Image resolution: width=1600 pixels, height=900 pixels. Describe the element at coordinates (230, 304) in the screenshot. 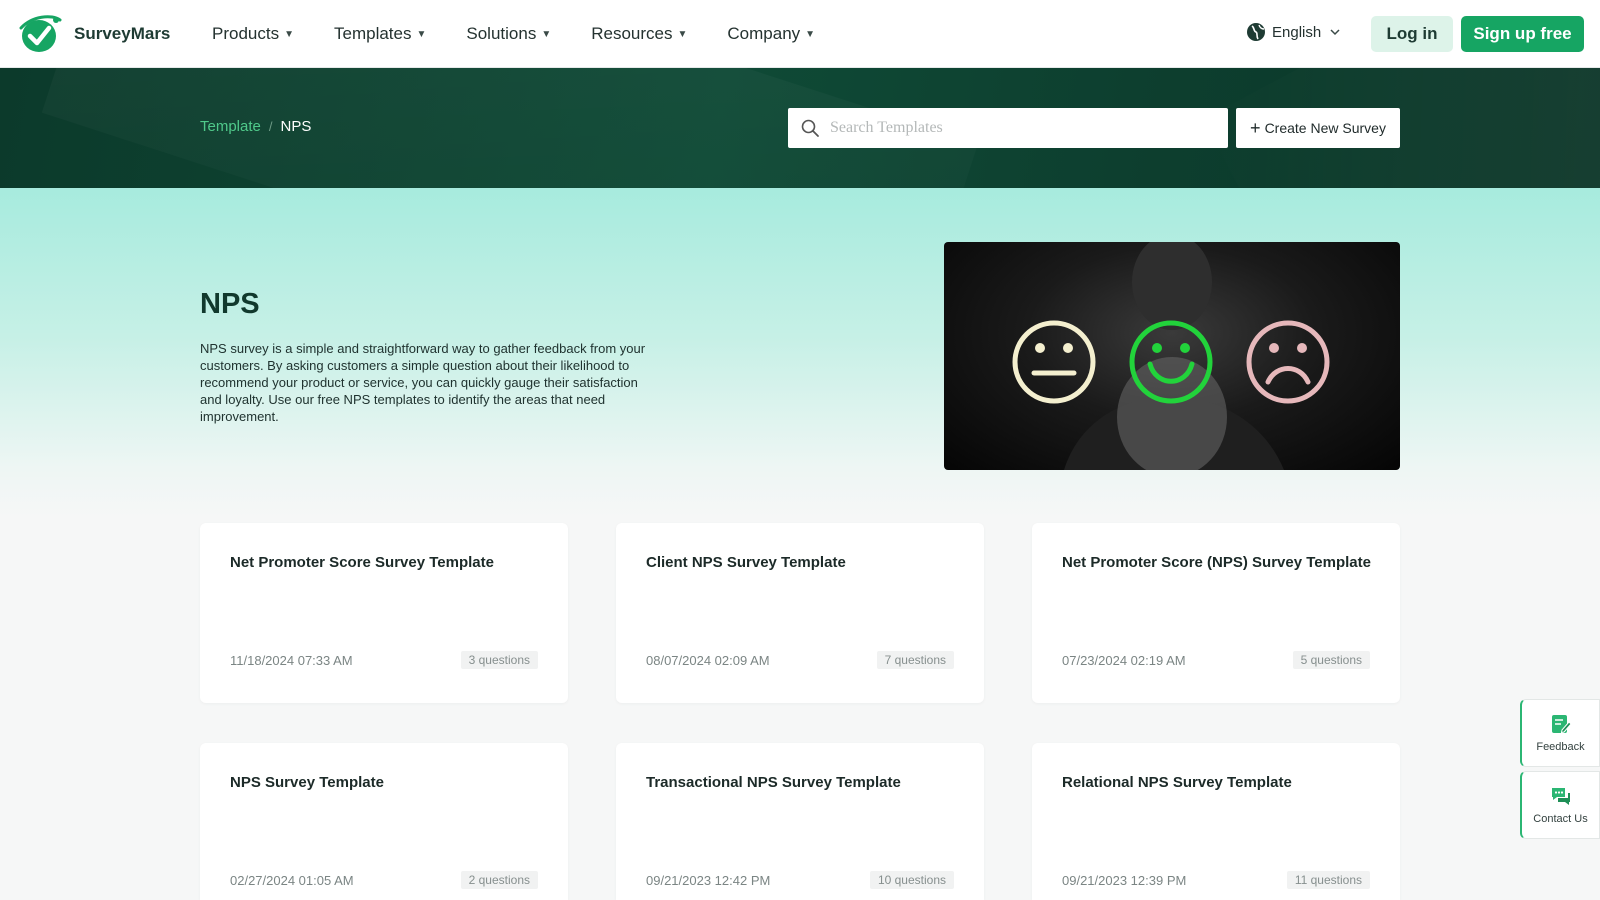

I see `page-title: NPS` at that location.